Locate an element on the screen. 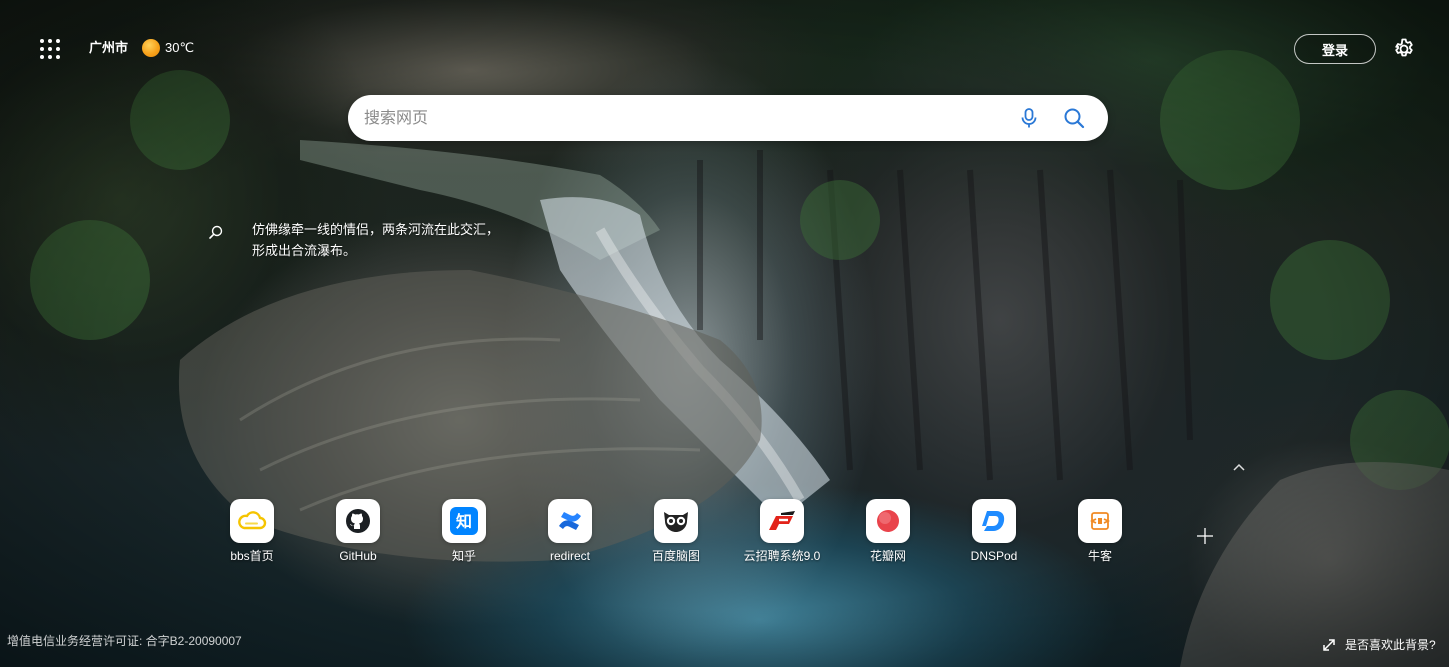 This screenshot has width=1449, height=667. owl-logo-graphic is located at coordinates (676, 522).